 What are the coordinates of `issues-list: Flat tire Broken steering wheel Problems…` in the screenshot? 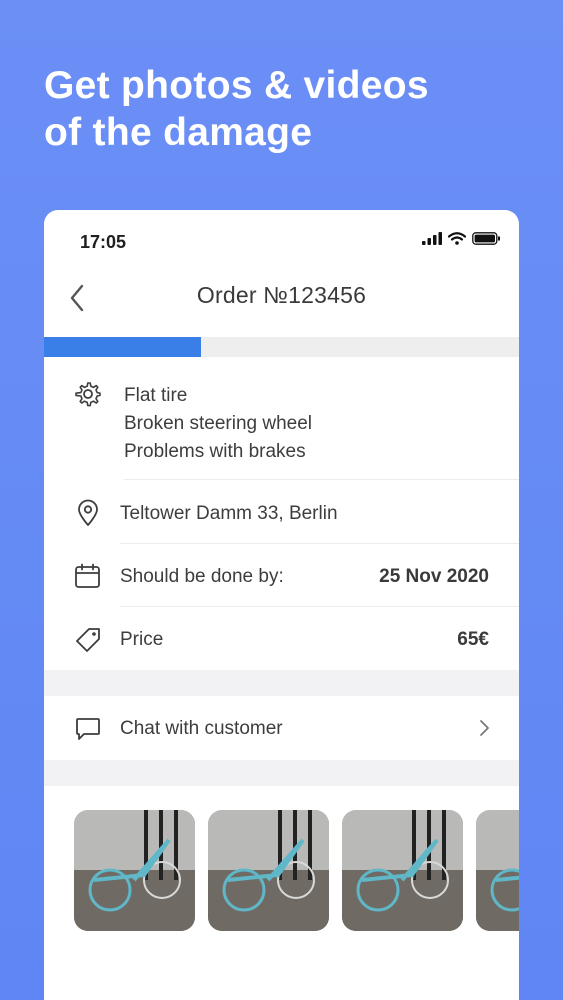 It's located at (218, 424).